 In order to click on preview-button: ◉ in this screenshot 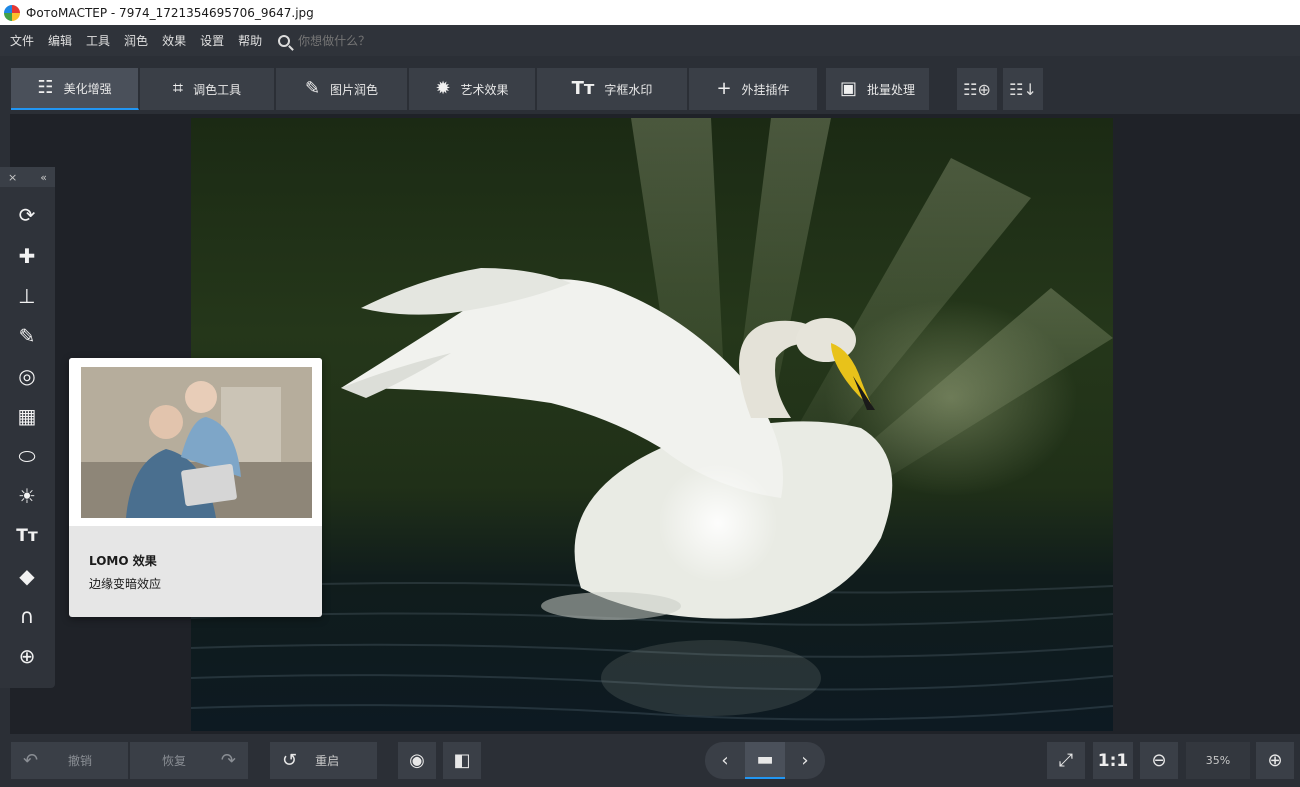, I will do `click(417, 760)`.